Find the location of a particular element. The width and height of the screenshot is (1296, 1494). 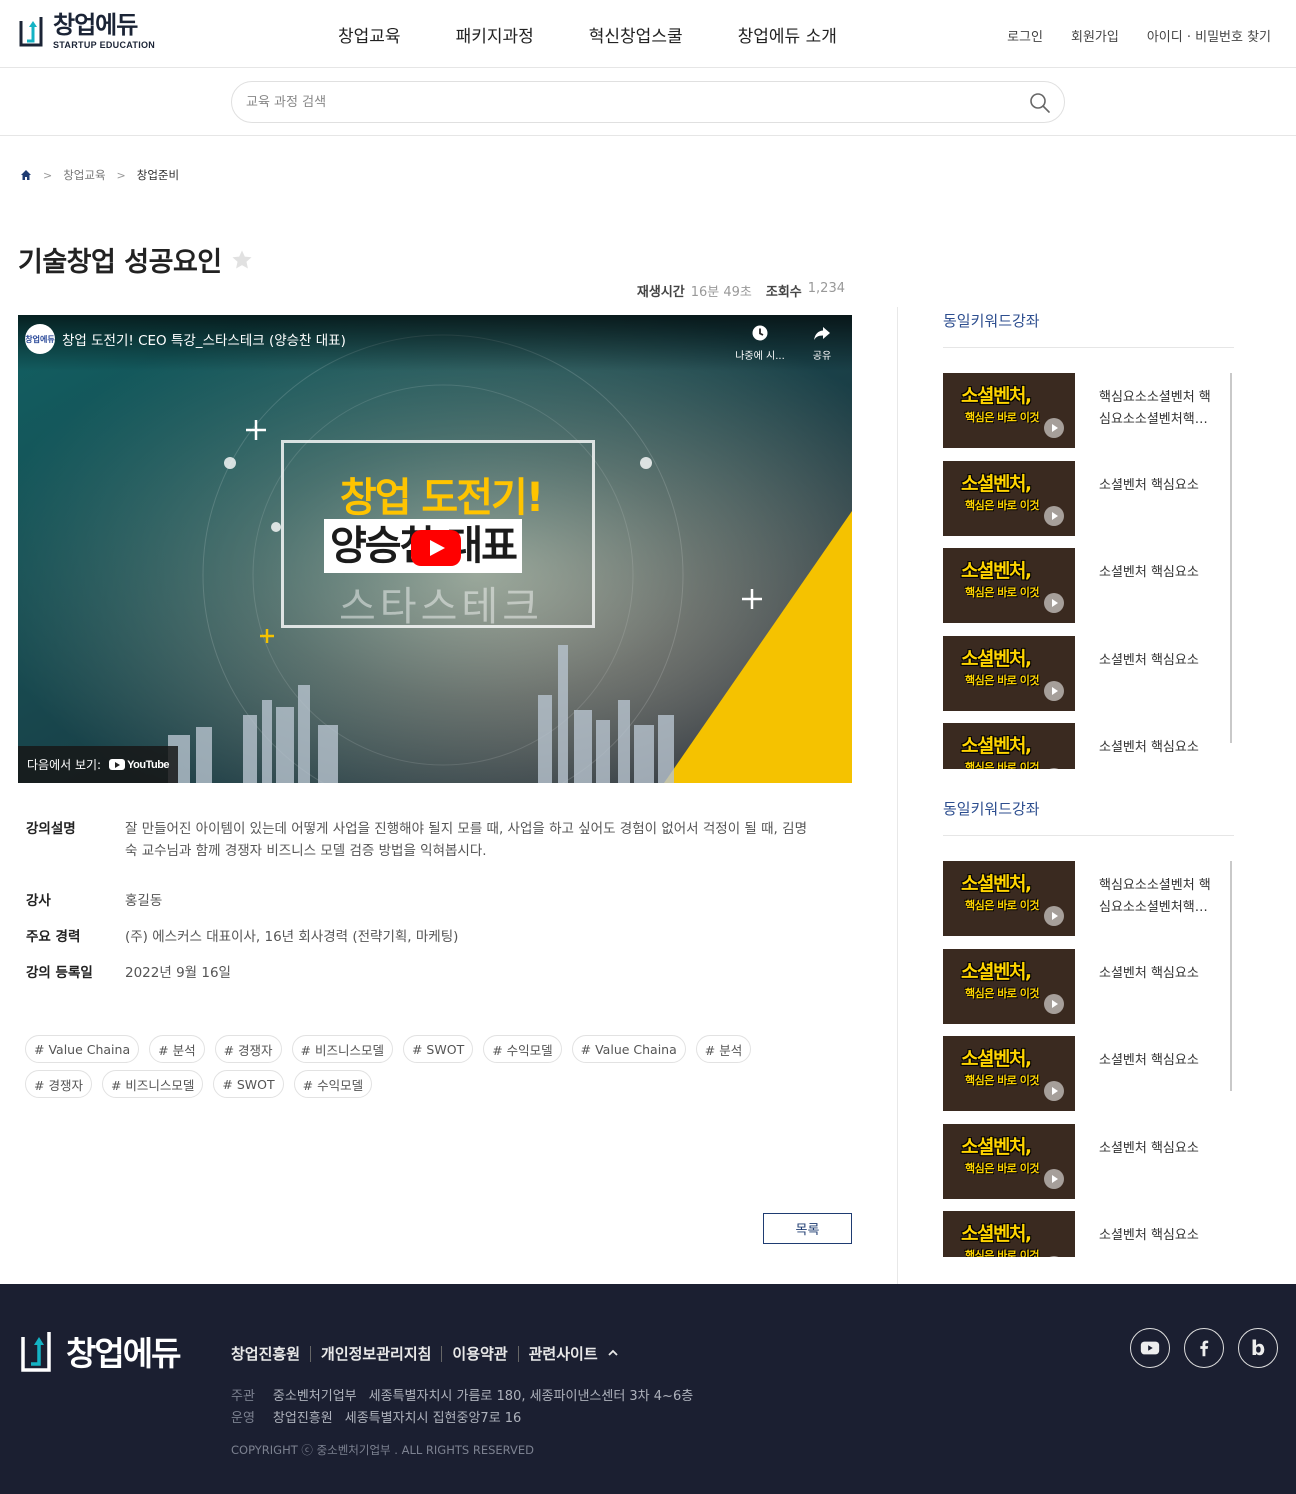

date-value: 2022년 9월 16일 is located at coordinates (178, 973).